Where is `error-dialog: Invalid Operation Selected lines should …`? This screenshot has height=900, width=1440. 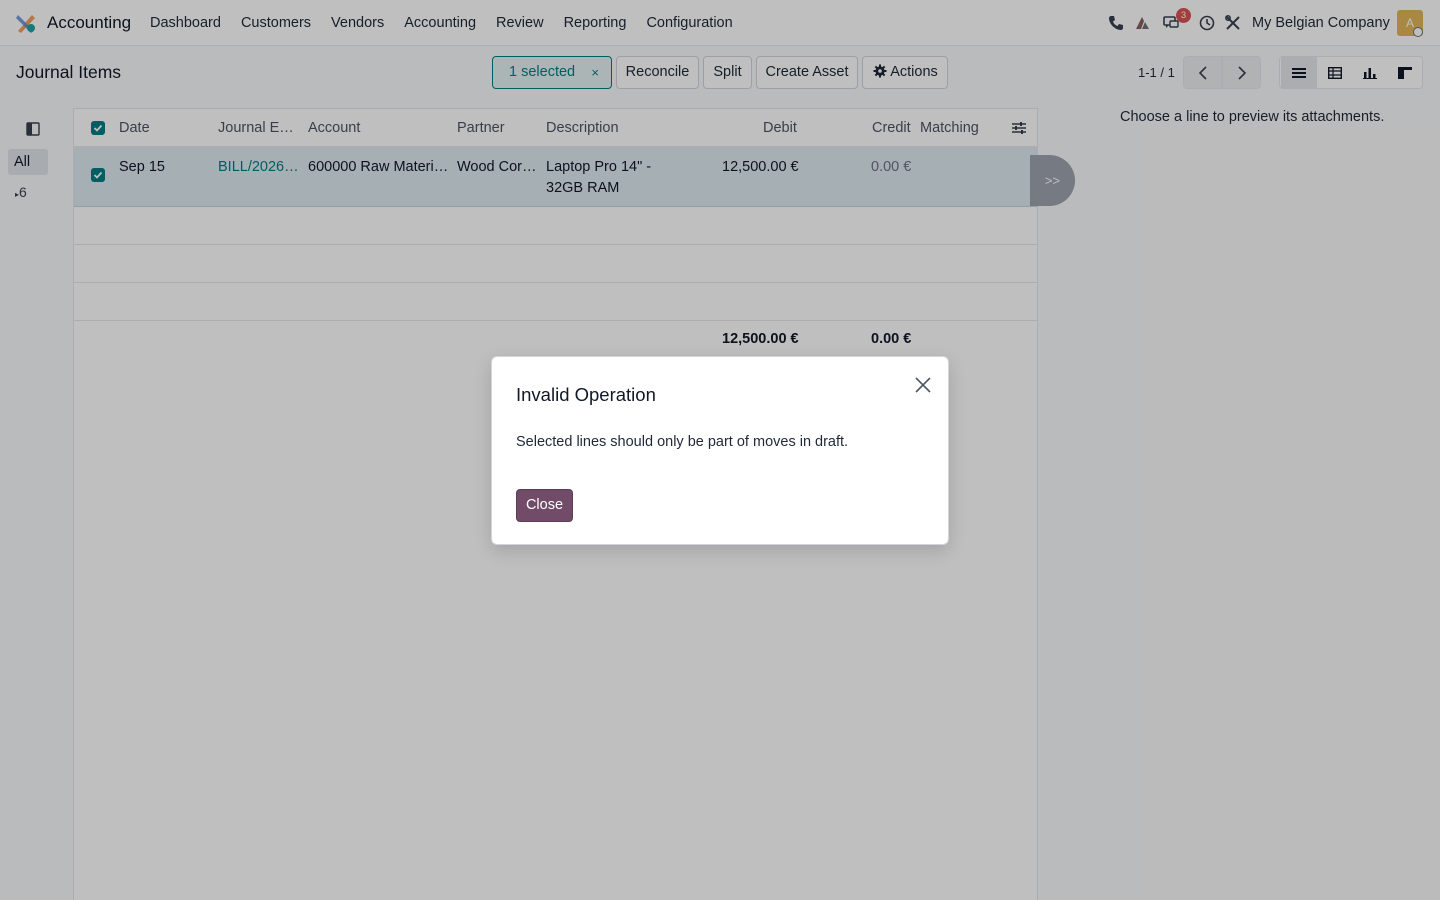
error-dialog: Invalid Operation Selected lines should … is located at coordinates (720, 450).